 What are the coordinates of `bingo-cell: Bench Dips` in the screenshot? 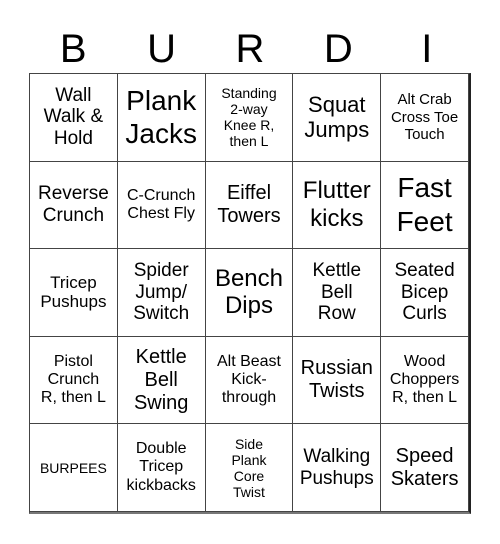 It's located at (249, 293).